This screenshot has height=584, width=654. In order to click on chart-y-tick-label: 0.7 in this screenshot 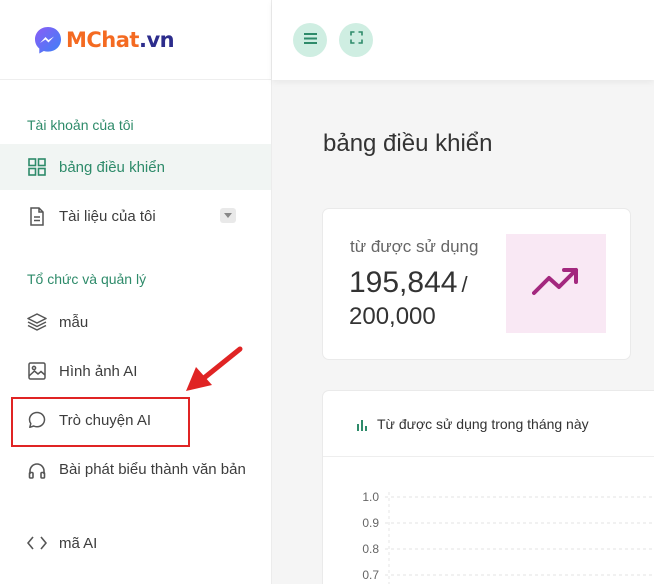, I will do `click(370, 575)`.